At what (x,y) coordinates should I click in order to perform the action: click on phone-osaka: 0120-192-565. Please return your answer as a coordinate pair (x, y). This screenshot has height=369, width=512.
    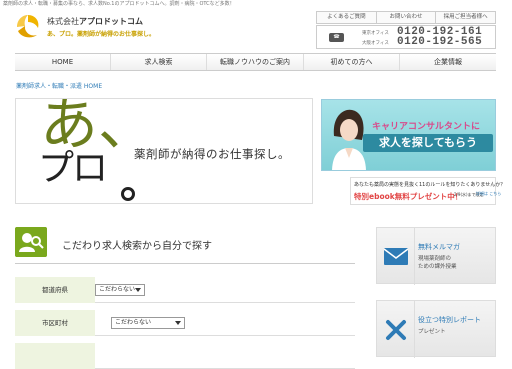
    Looking at the image, I should click on (439, 42).